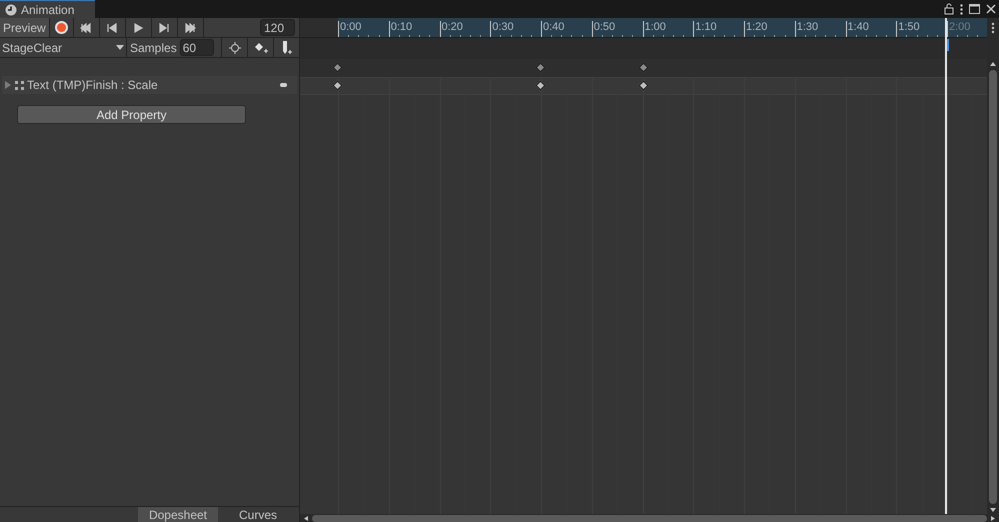 This screenshot has width=999, height=522. I want to click on time-label: 1:20, so click(757, 27).